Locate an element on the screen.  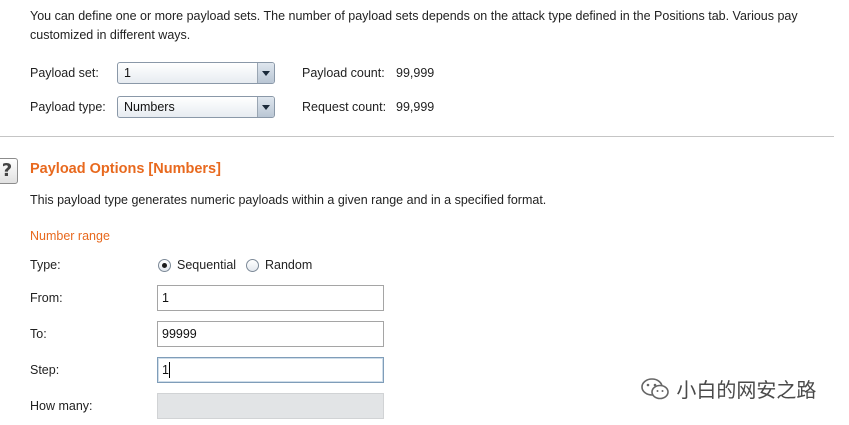
payload-type-select: Numbers is located at coordinates (196, 107).